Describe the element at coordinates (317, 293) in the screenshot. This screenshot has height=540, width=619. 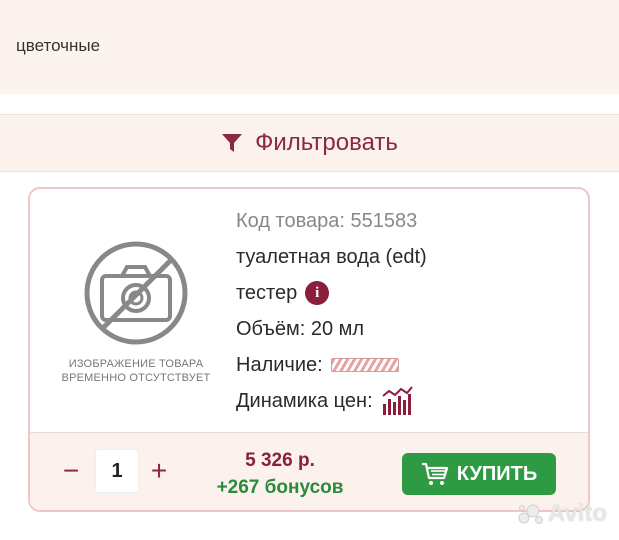
I see `info-icon: i` at that location.